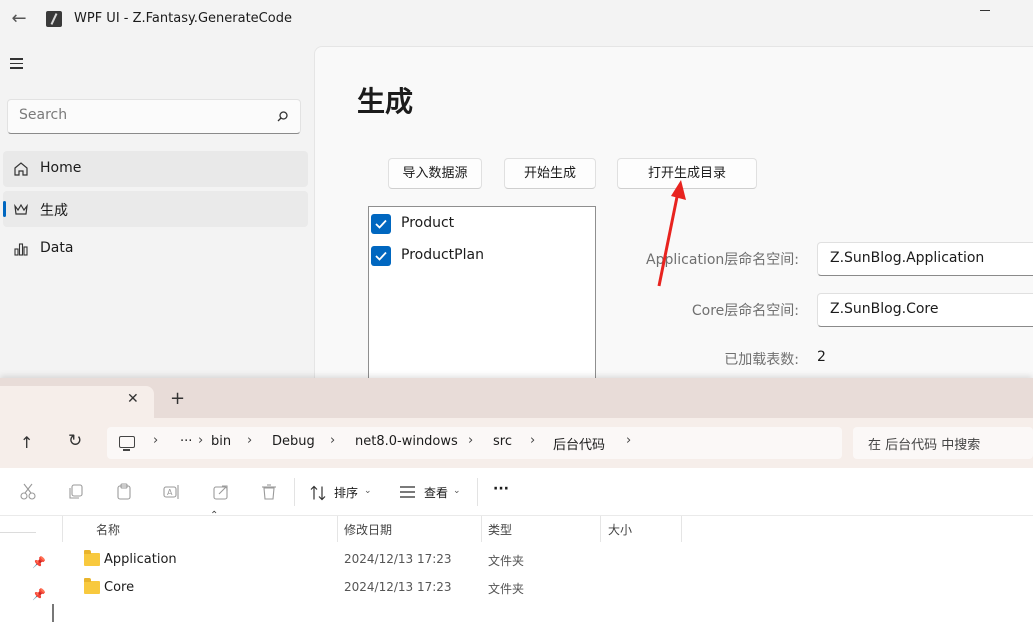 The width and height of the screenshot is (1033, 622). Describe the element at coordinates (133, 399) in the screenshot. I see `close-tab-icon: ✕` at that location.